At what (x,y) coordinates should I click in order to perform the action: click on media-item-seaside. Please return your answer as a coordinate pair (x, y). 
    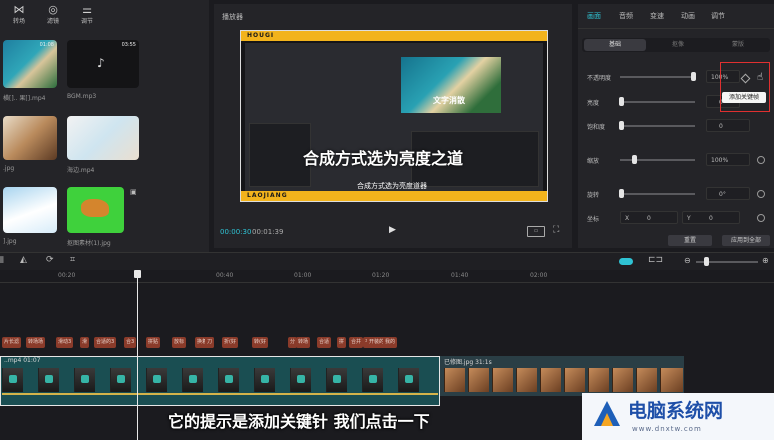
    Looking at the image, I should click on (103, 138).